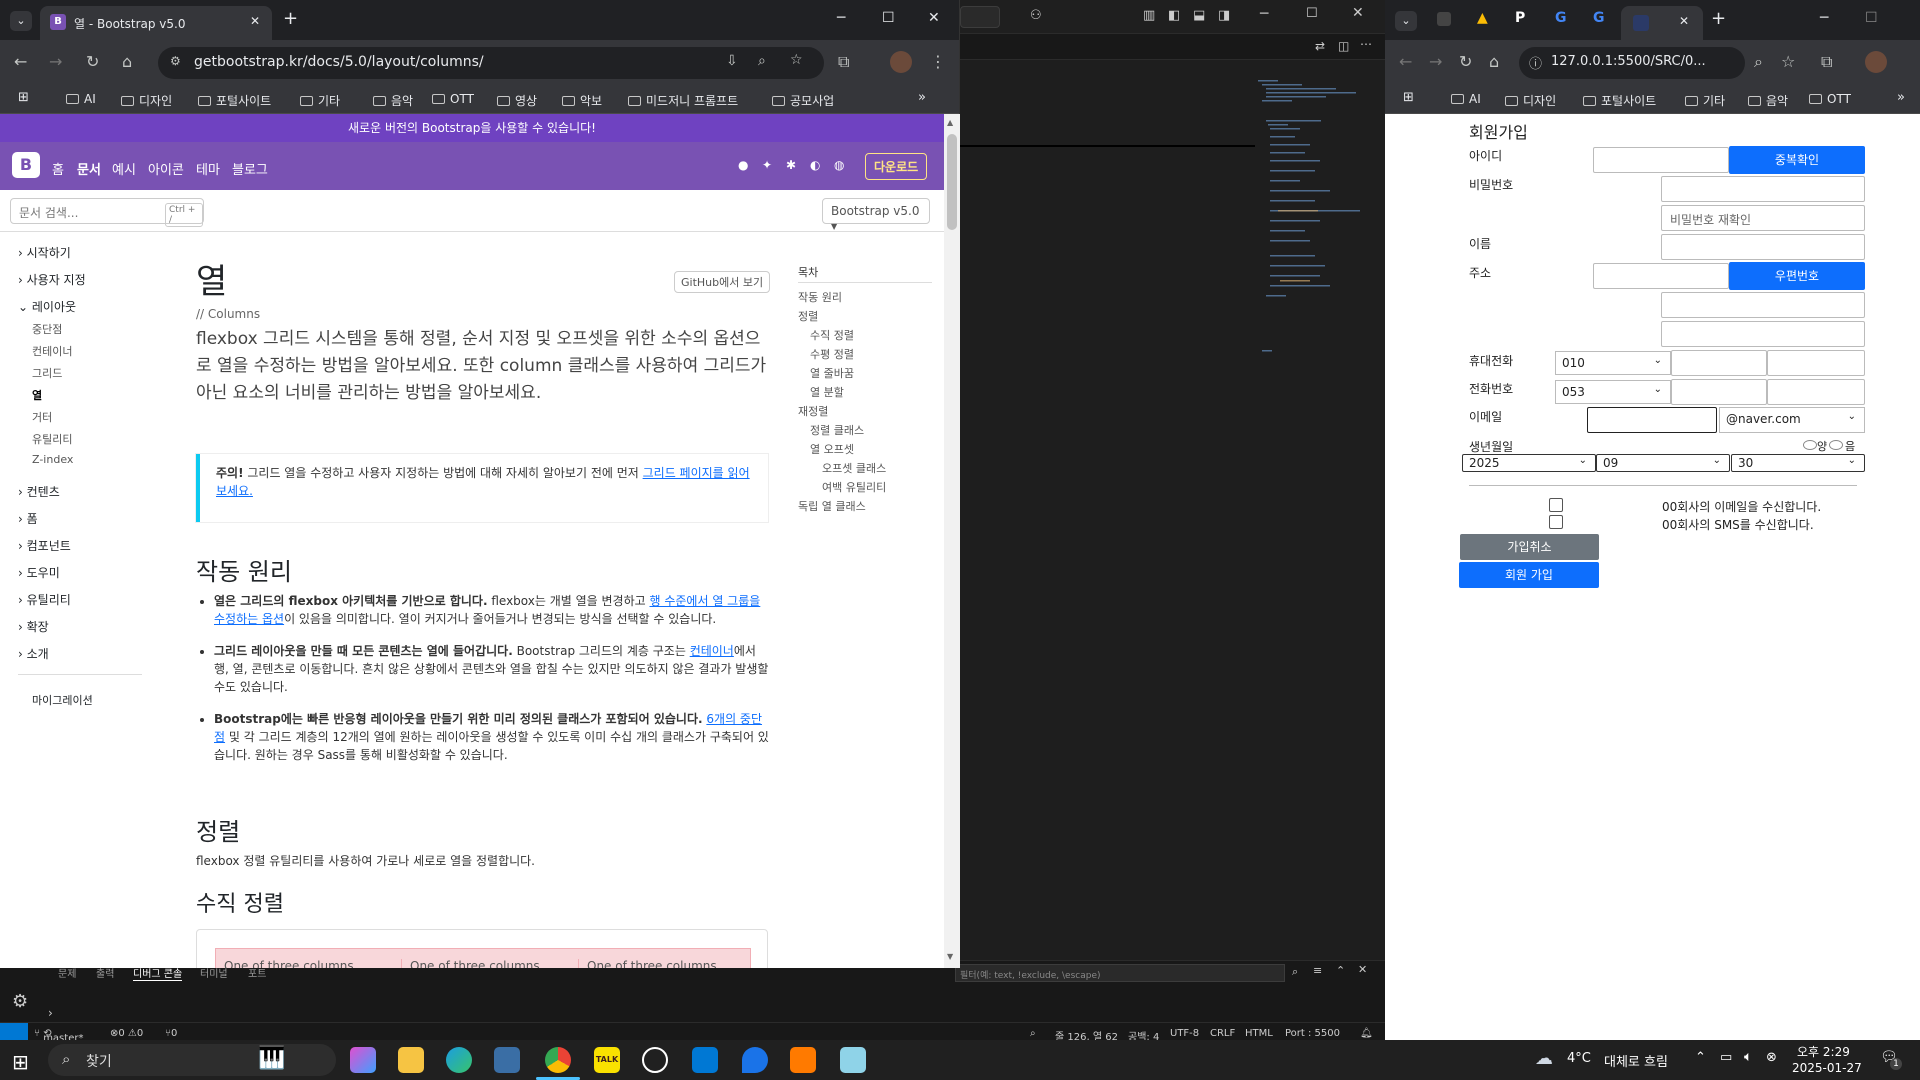 This screenshot has width=1920, height=1080. Describe the element at coordinates (26, 165) in the screenshot. I see `bootstrap-logo-icon: B` at that location.